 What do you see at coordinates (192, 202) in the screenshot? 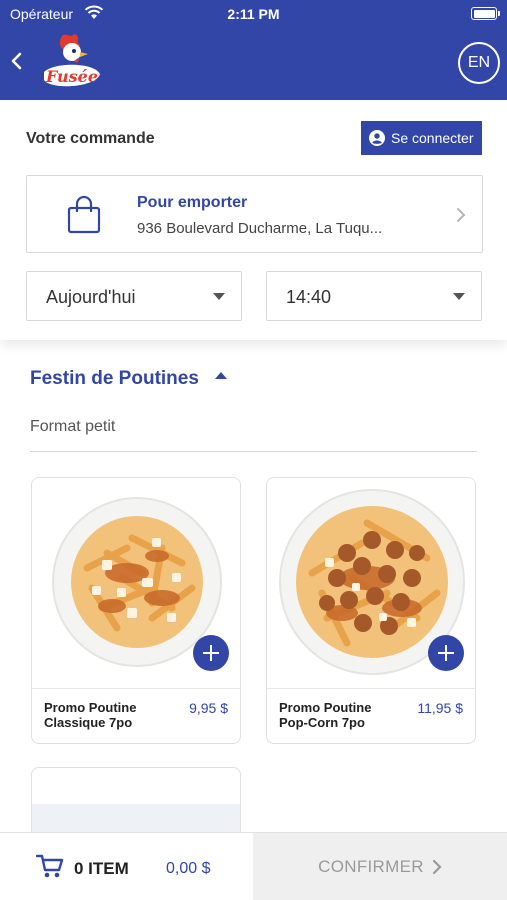
I see `pickup-mode: Pour emporter` at bounding box center [192, 202].